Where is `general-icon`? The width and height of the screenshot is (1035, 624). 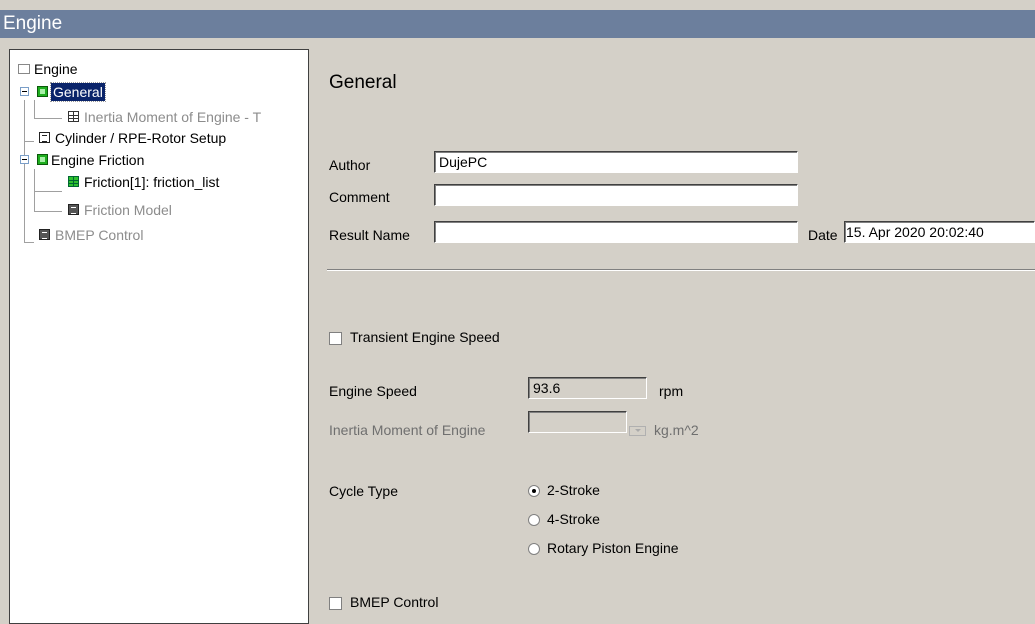
general-icon is located at coordinates (42, 91).